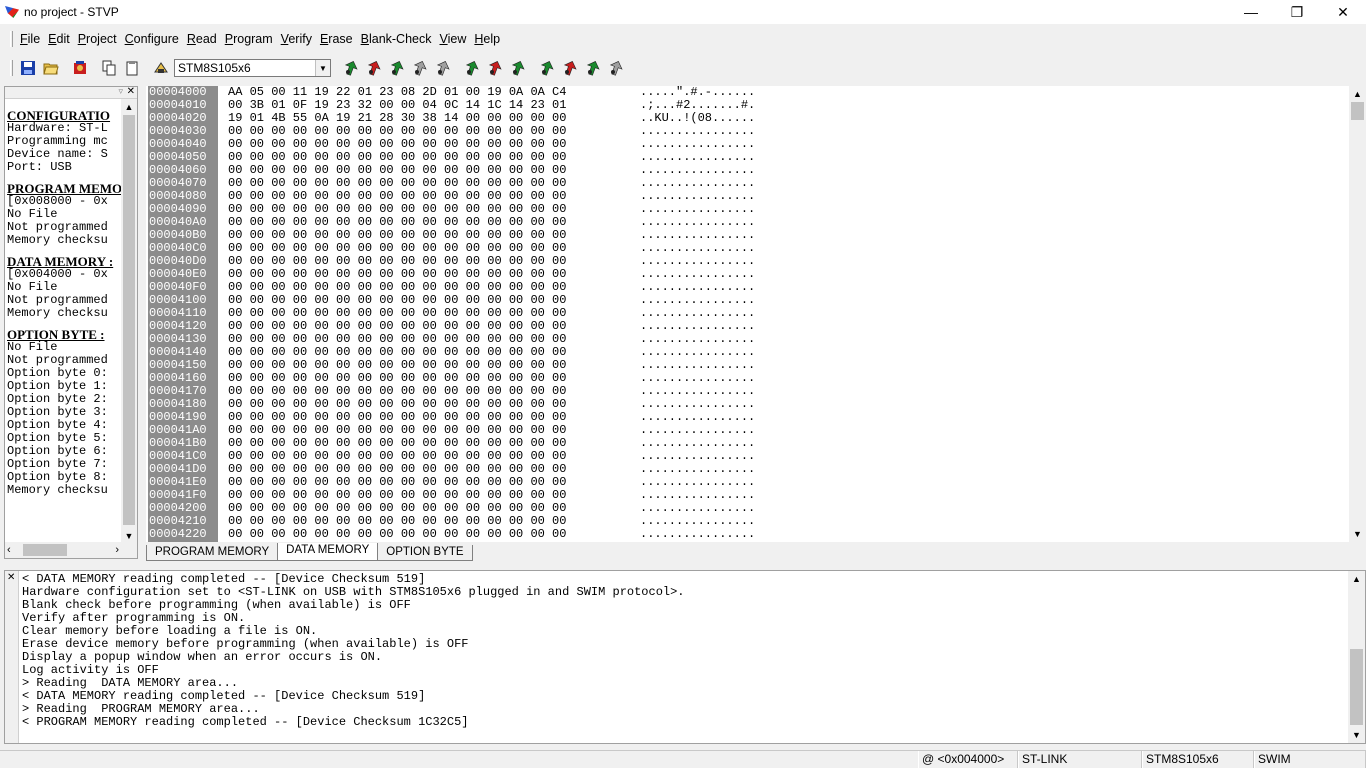 Image resolution: width=1366 pixels, height=768 pixels. Describe the element at coordinates (120, 92) in the screenshot. I see `collapse-icon: ▿` at that location.